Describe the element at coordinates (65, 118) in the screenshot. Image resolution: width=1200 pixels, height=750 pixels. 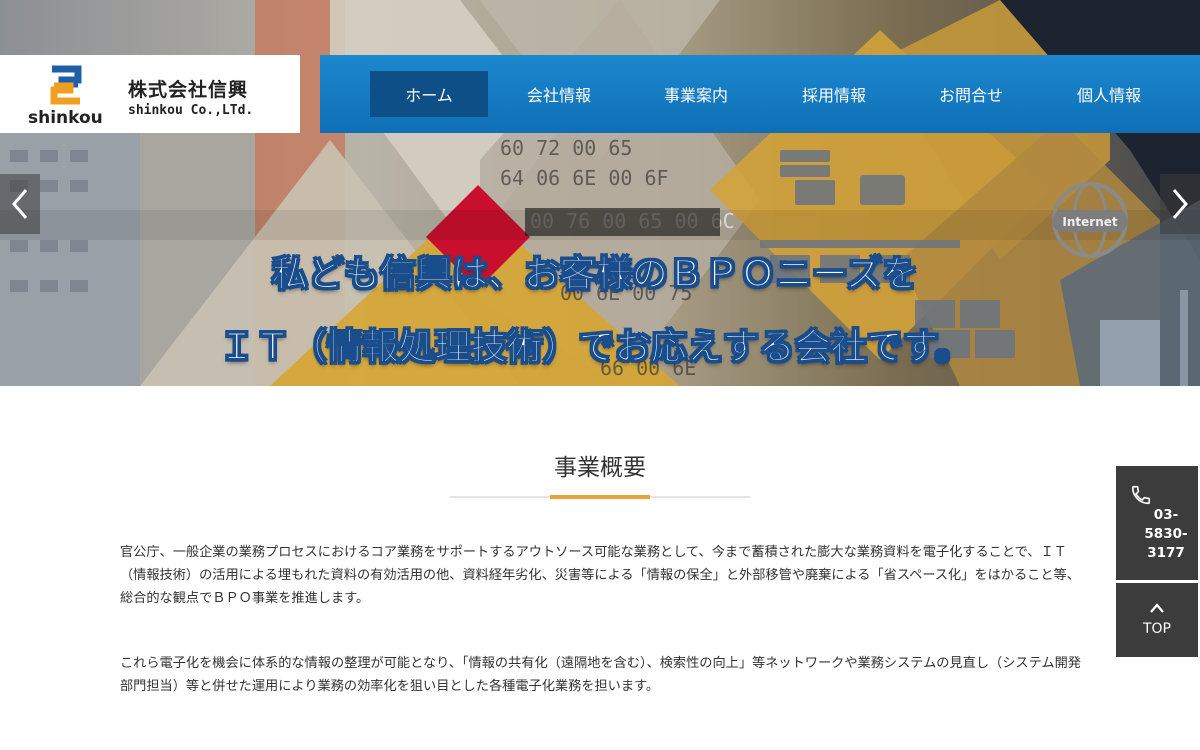
I see `logo-text-en: shinkou` at that location.